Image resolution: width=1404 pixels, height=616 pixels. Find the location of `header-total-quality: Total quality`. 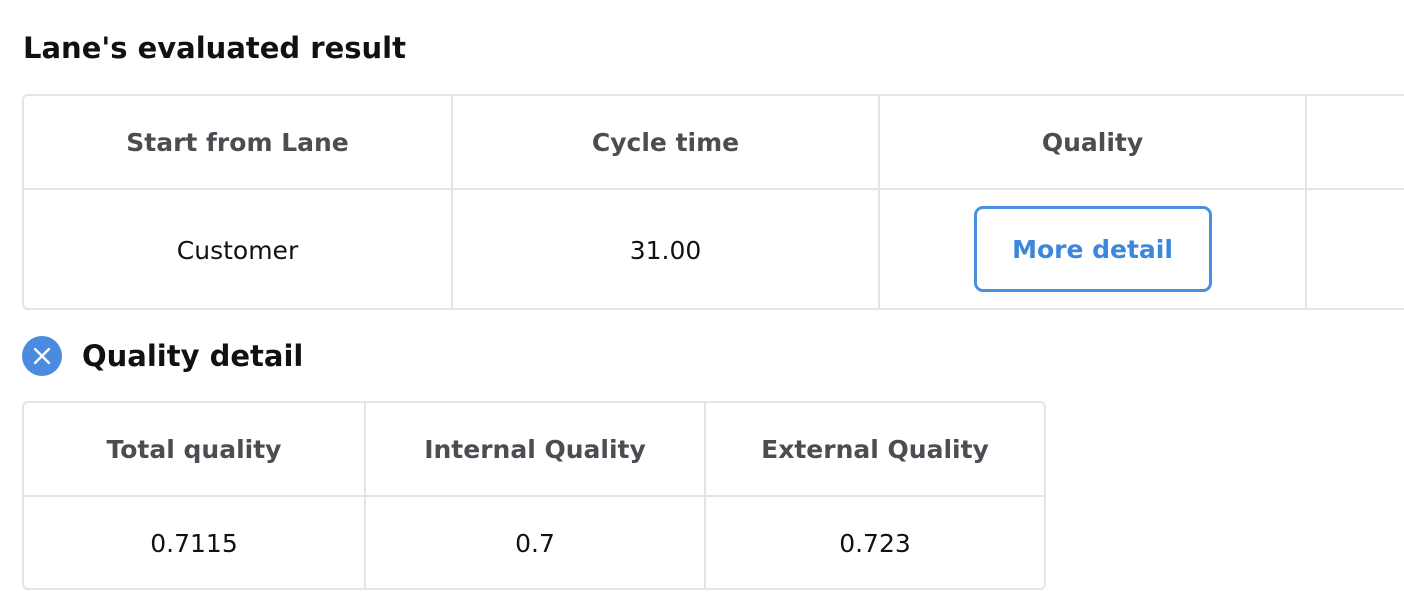

header-total-quality: Total quality is located at coordinates (195, 449).